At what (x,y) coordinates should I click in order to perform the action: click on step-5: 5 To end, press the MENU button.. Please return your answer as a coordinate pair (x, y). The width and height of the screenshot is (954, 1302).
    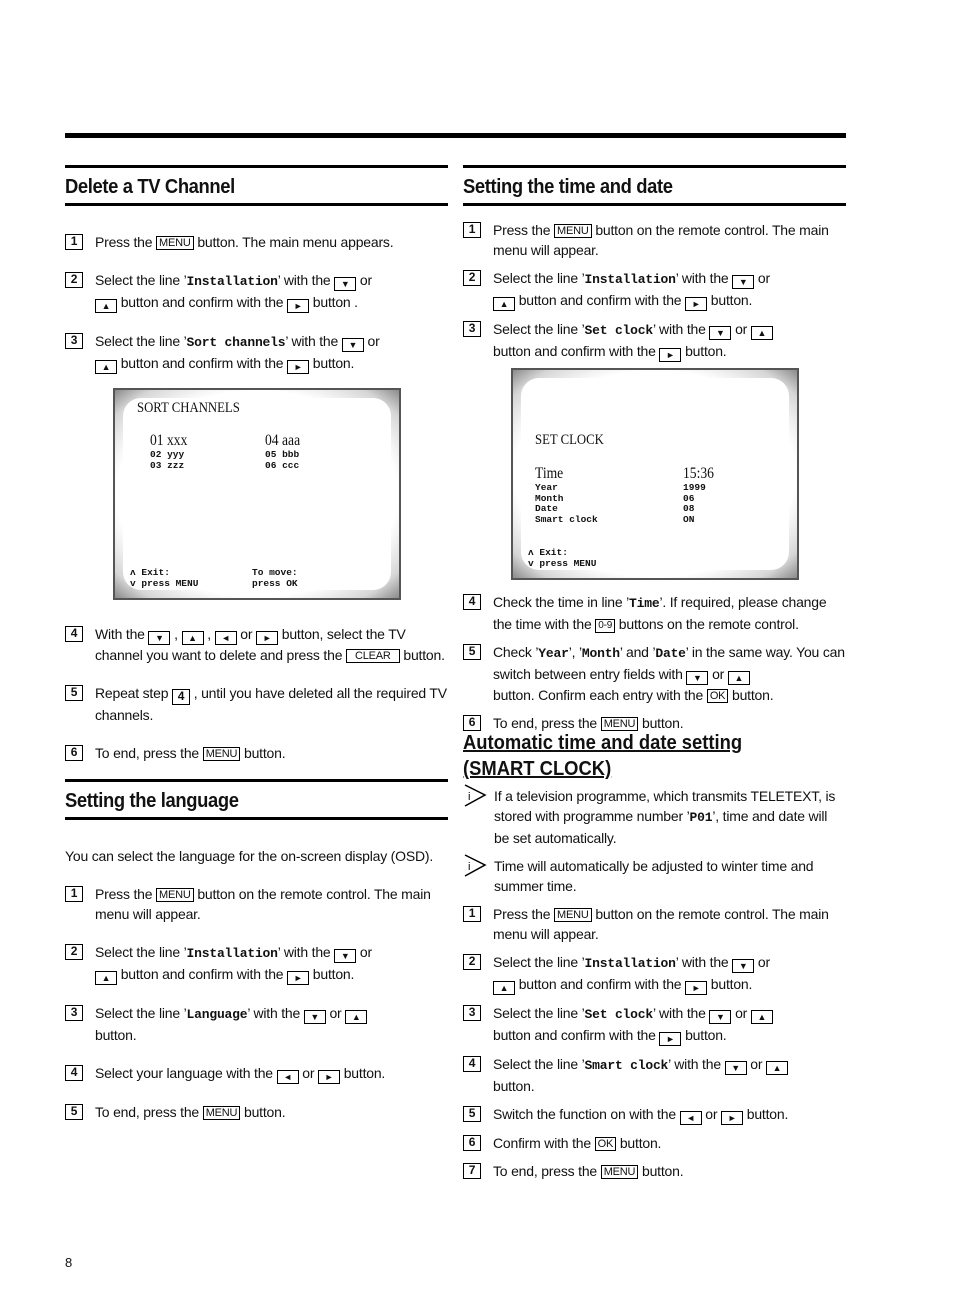
    Looking at the image, I should click on (256, 1112).